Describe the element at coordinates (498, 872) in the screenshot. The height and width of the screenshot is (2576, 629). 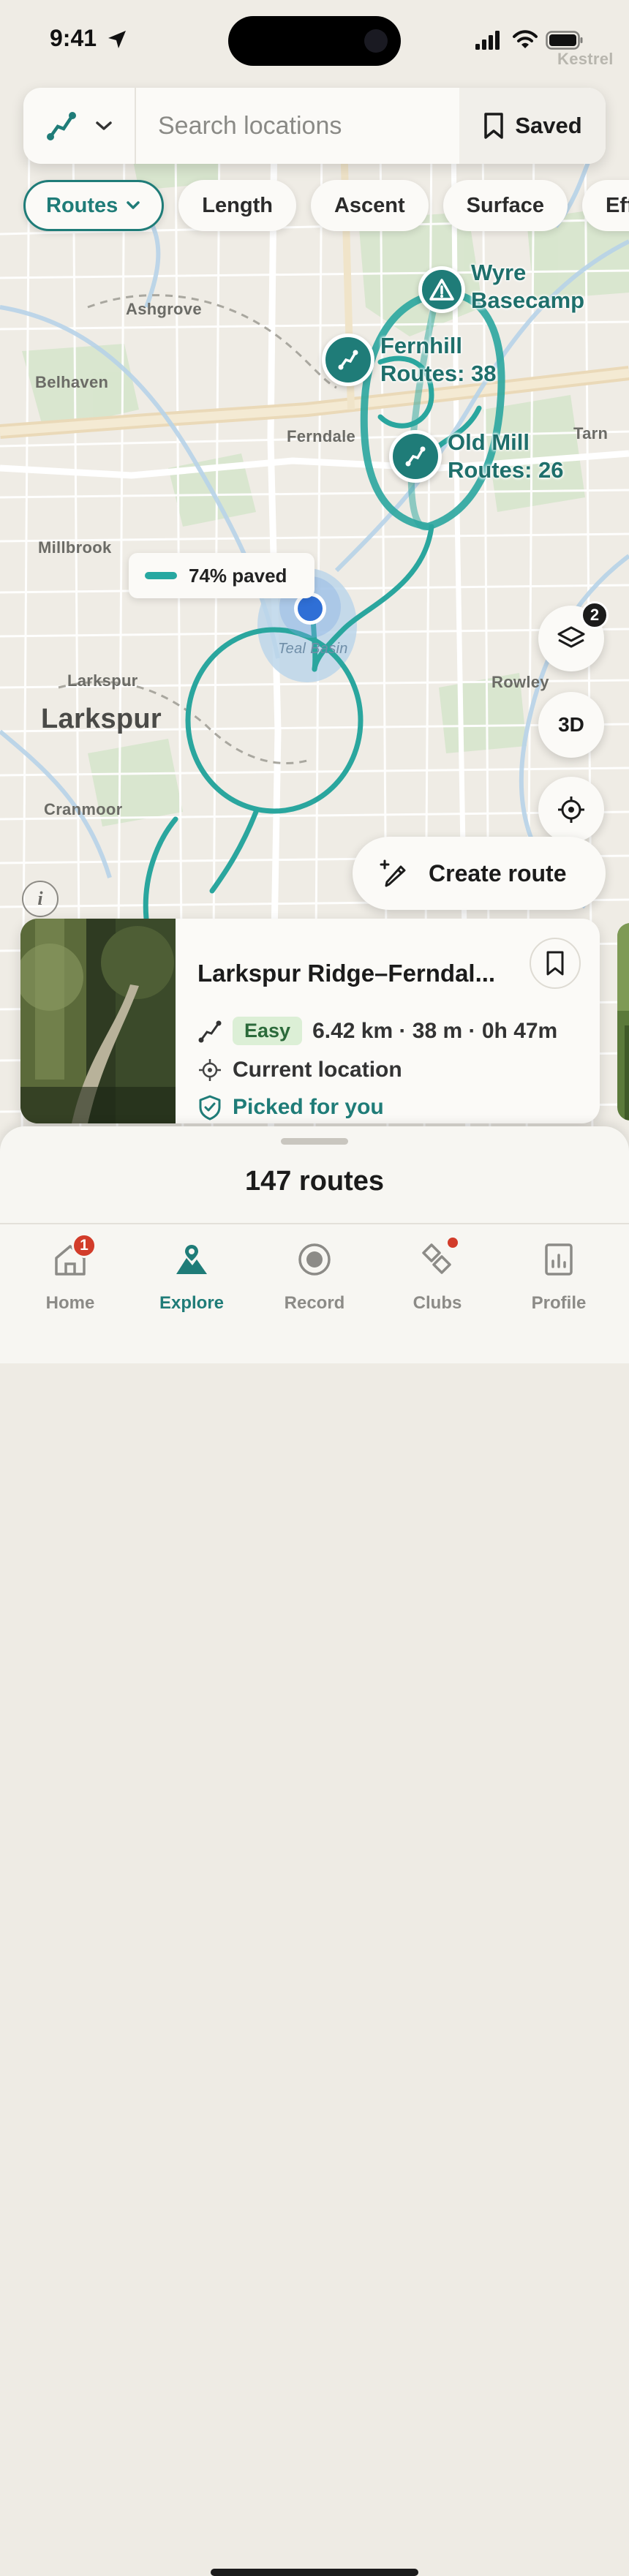
I see `create-route-label: Create route` at that location.